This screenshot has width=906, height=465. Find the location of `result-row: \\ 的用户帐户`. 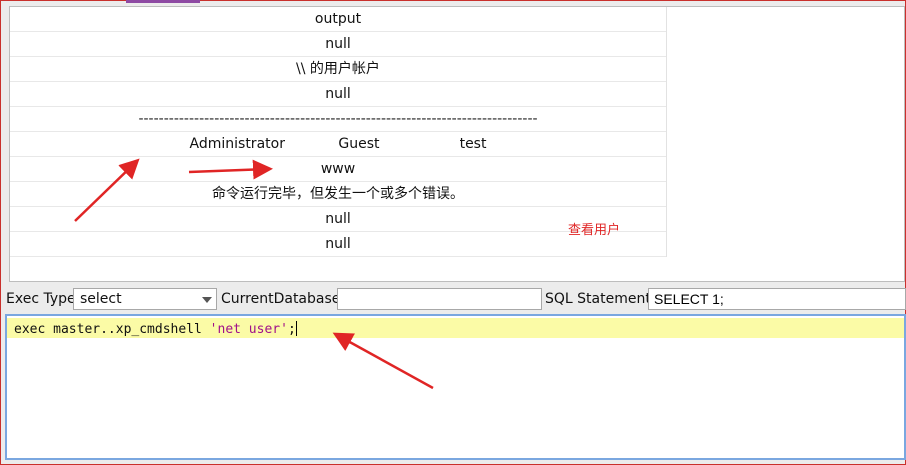

result-row: \\ 的用户帐户 is located at coordinates (338, 69).